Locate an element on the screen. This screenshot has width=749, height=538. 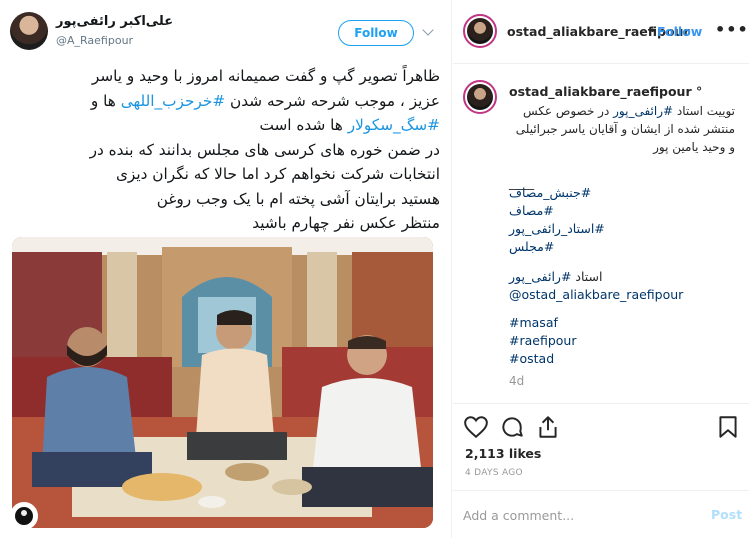
post-comment-button: Post is located at coordinates (726, 514).